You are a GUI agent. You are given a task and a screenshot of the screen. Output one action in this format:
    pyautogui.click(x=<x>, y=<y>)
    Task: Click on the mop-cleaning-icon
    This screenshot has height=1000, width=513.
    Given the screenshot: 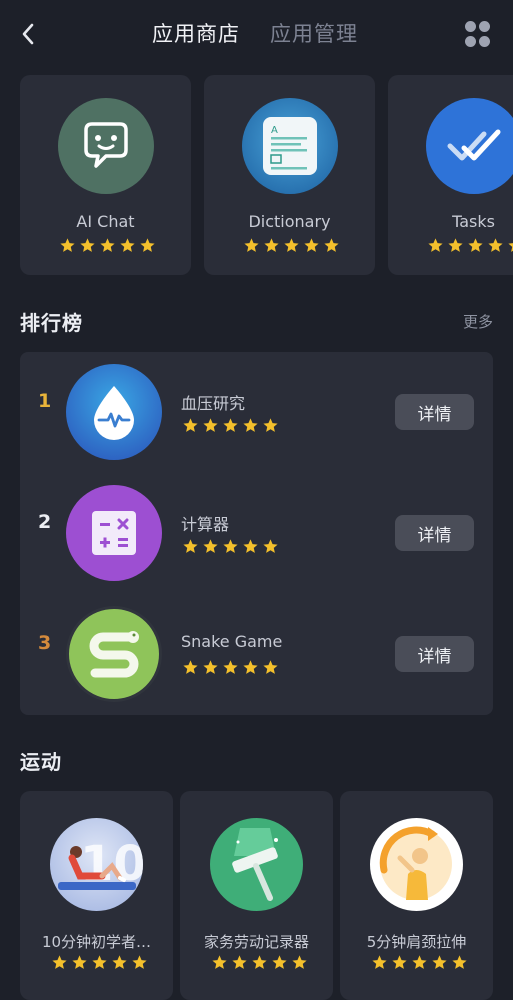 What is the action you would take?
    pyautogui.click(x=256, y=864)
    